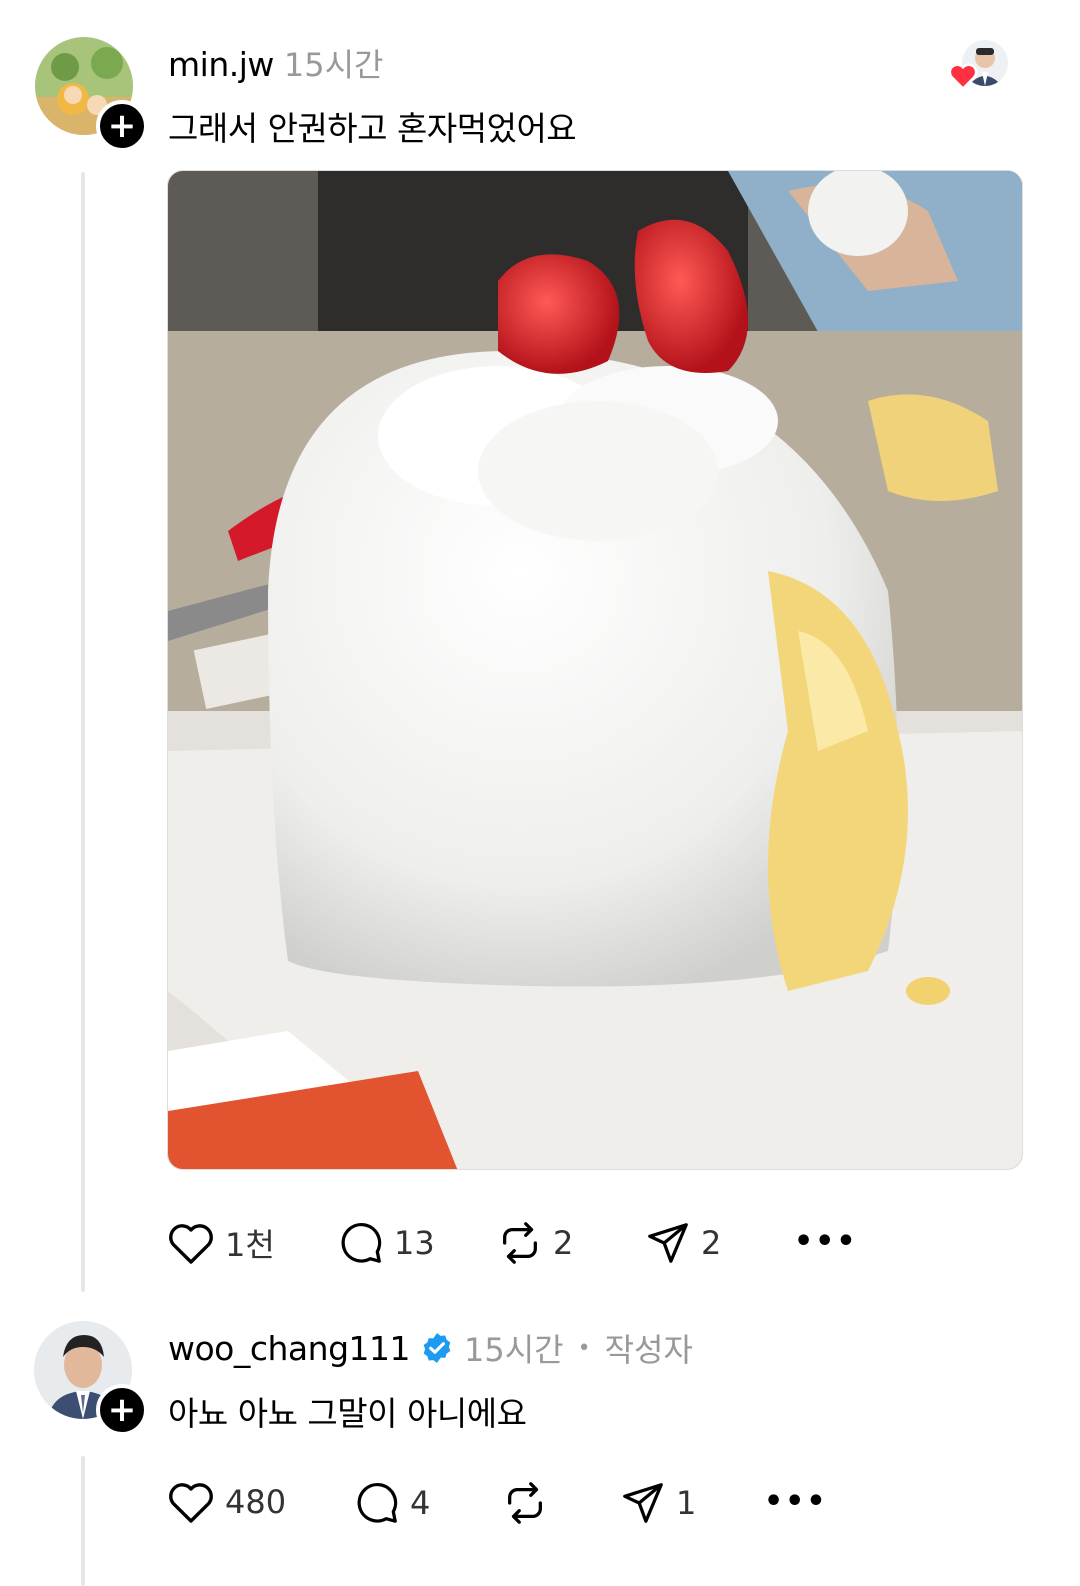 The image size is (1080, 1586). Describe the element at coordinates (289, 1348) in the screenshot. I see `reply-username: woo_chang111` at that location.